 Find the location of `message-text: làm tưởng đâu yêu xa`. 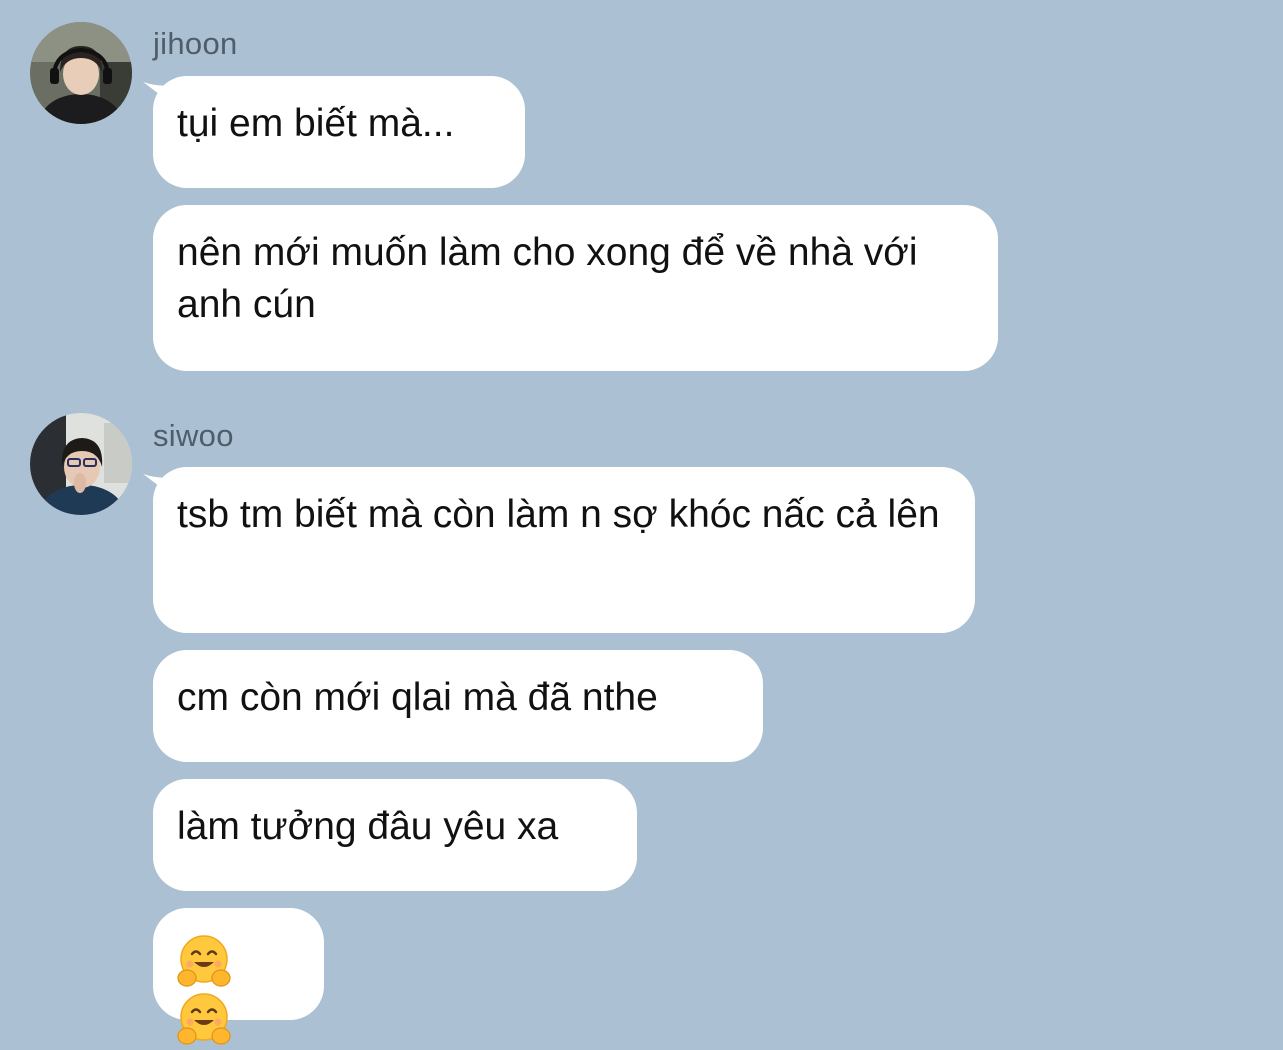

message-text: làm tưởng đâu yêu xa is located at coordinates (368, 826).